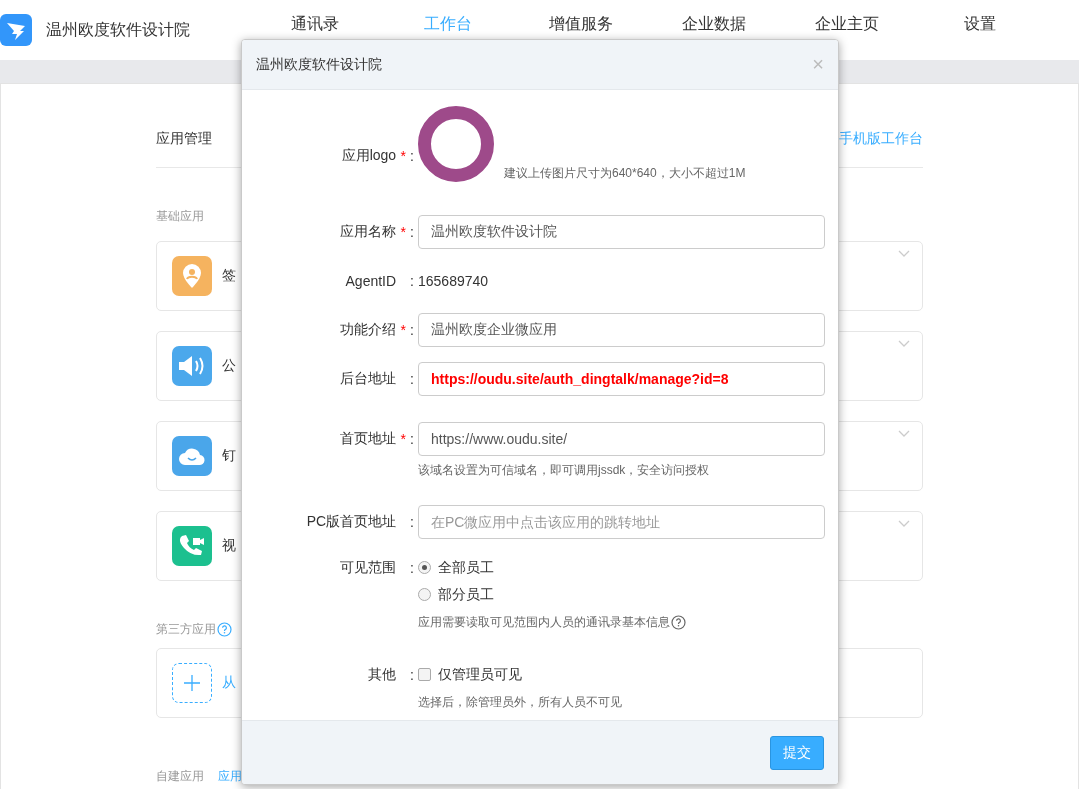 The height and width of the screenshot is (789, 1079). Describe the element at coordinates (625, 173) in the screenshot. I see `upload-hint: 建议上传图片尺寸为640*640，大小不超过1M` at that location.